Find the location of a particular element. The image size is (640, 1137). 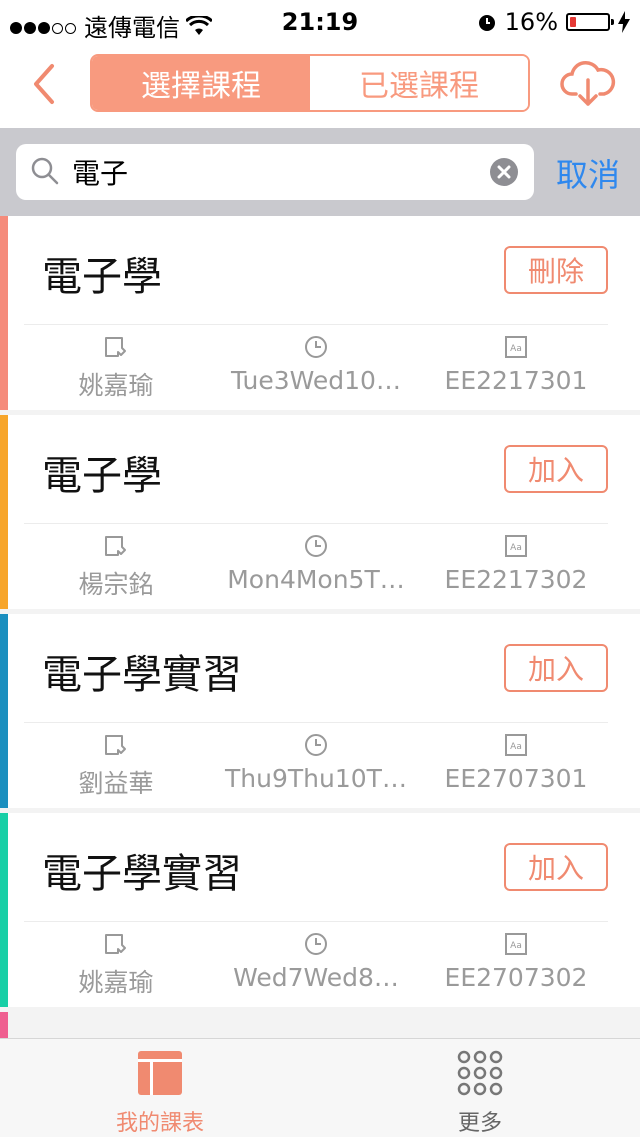

cancel-button: 取消 is located at coordinates (588, 173).